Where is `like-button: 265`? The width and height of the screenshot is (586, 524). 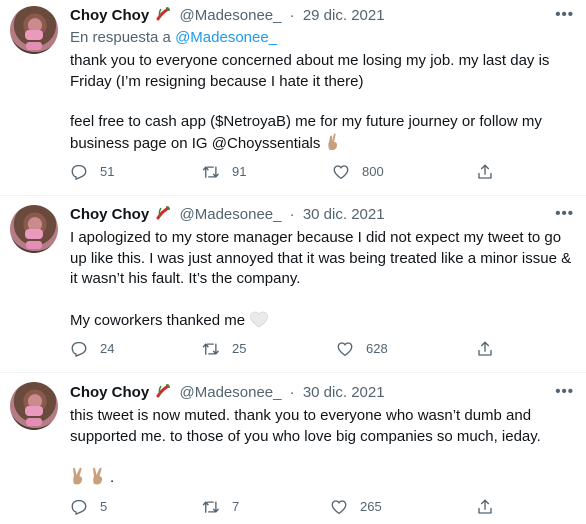 like-button: 265 is located at coordinates (356, 507).